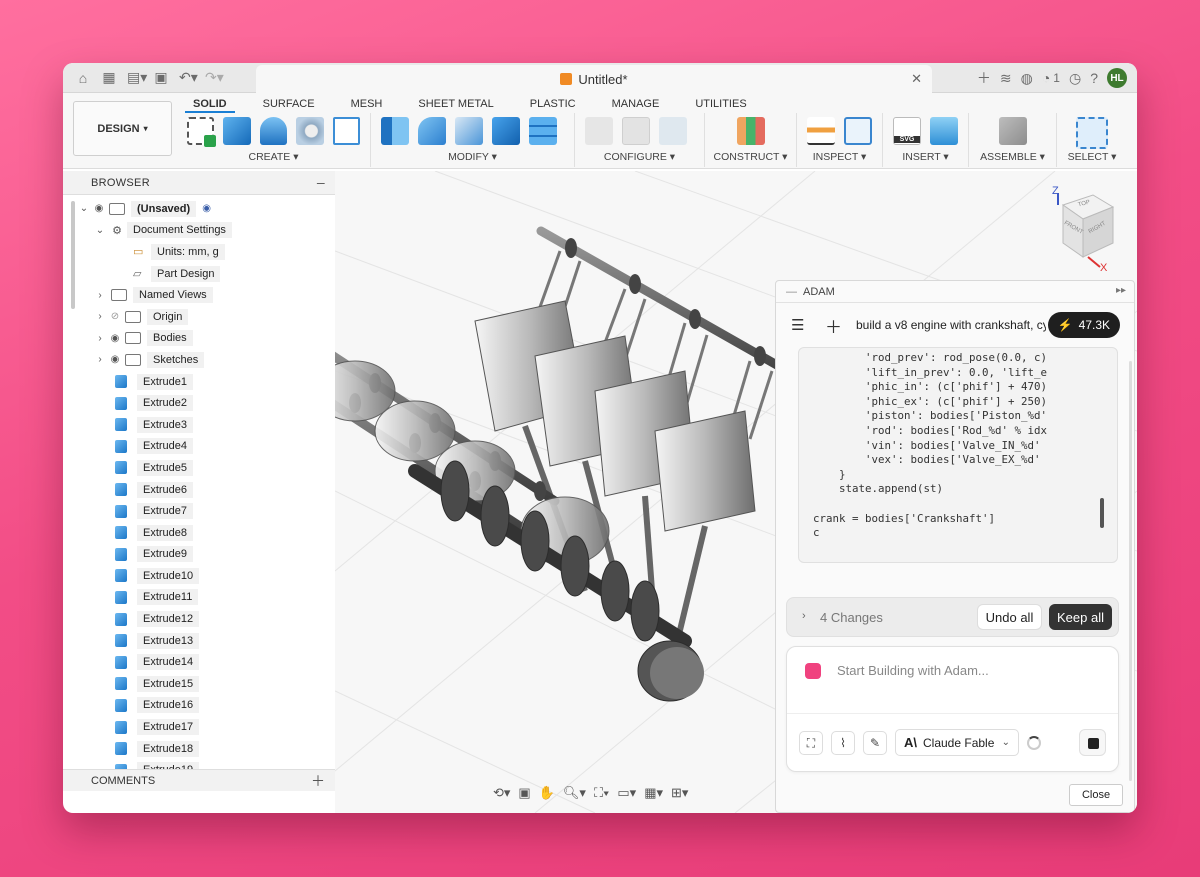 This screenshot has width=1200, height=877. Describe the element at coordinates (346, 131) in the screenshot. I see `pattern-icon` at that location.